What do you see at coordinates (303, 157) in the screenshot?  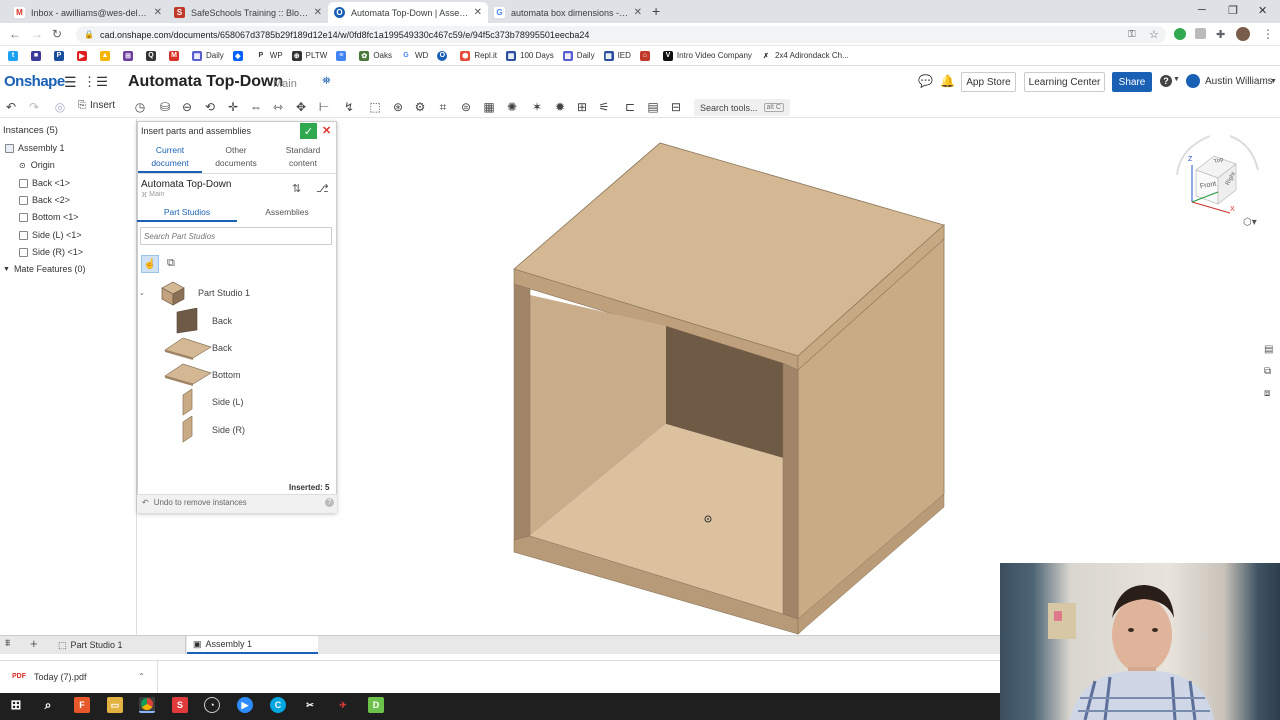 I see `tab-standard-content: Standard content` at bounding box center [303, 157].